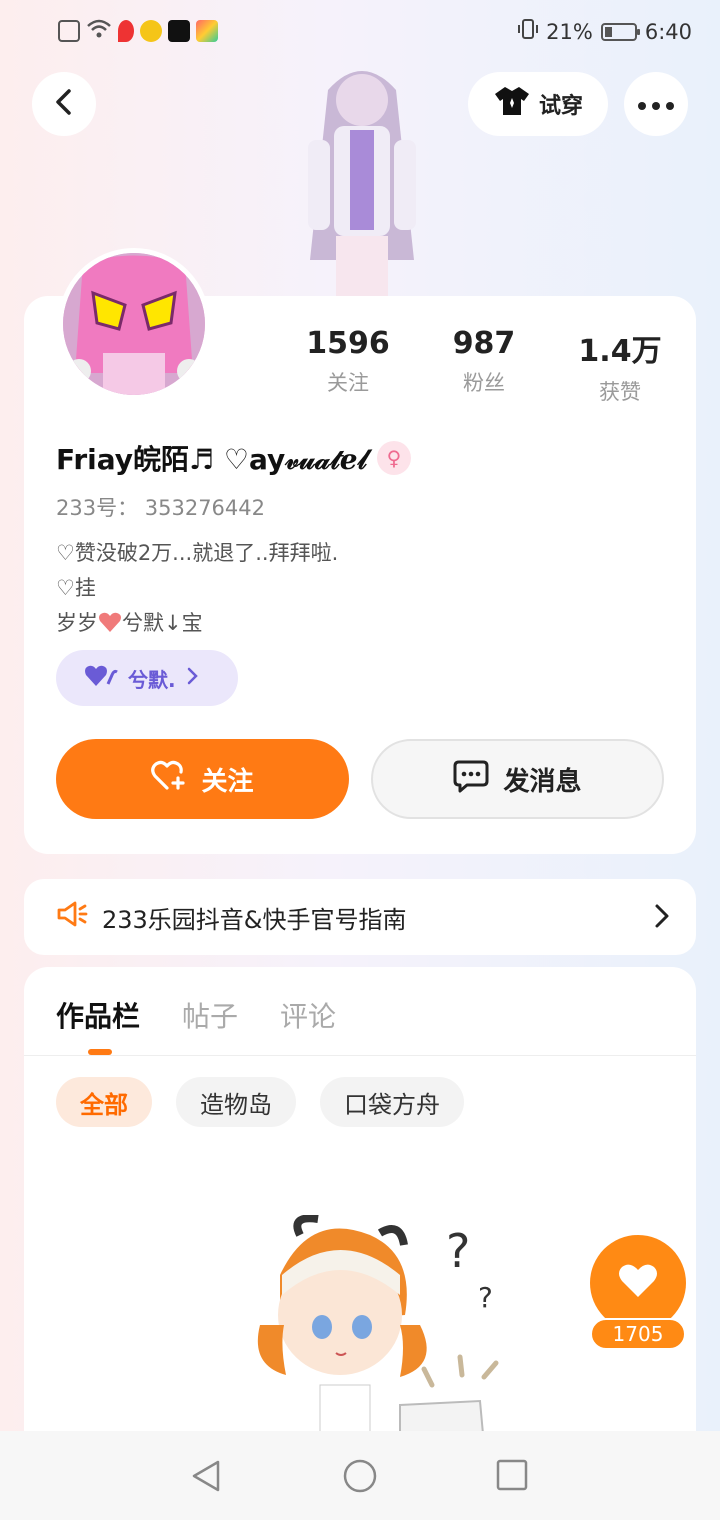 The width and height of the screenshot is (720, 1520). What do you see at coordinates (484, 343) in the screenshot?
I see `followers-count: 987` at bounding box center [484, 343].